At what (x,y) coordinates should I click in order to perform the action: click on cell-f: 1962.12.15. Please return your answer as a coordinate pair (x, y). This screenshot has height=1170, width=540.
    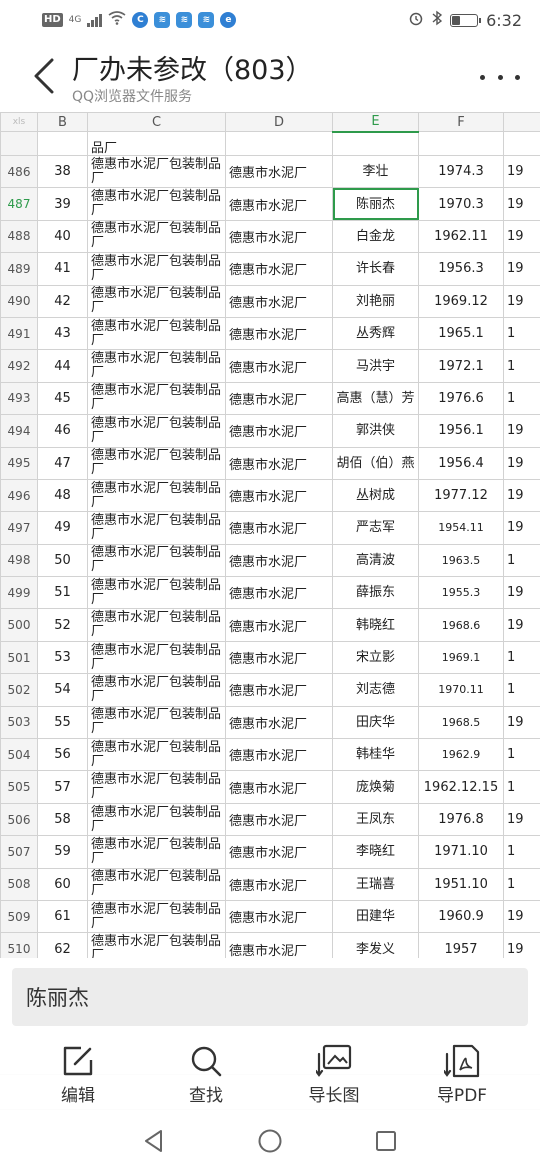
    Looking at the image, I should click on (461, 787).